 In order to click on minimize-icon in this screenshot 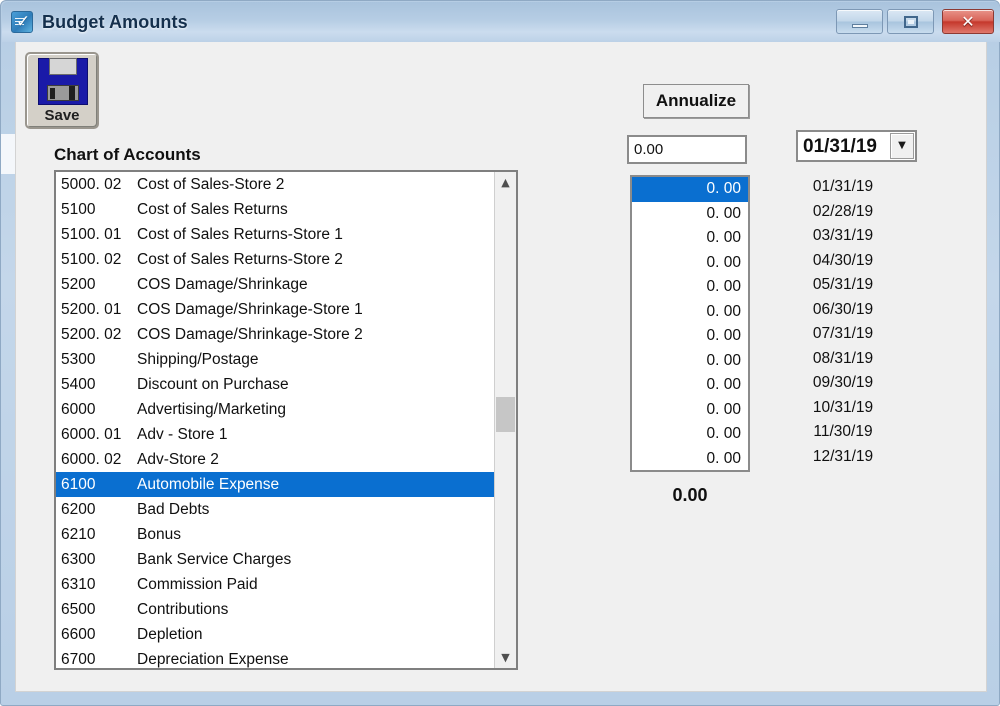, I will do `click(860, 26)`.